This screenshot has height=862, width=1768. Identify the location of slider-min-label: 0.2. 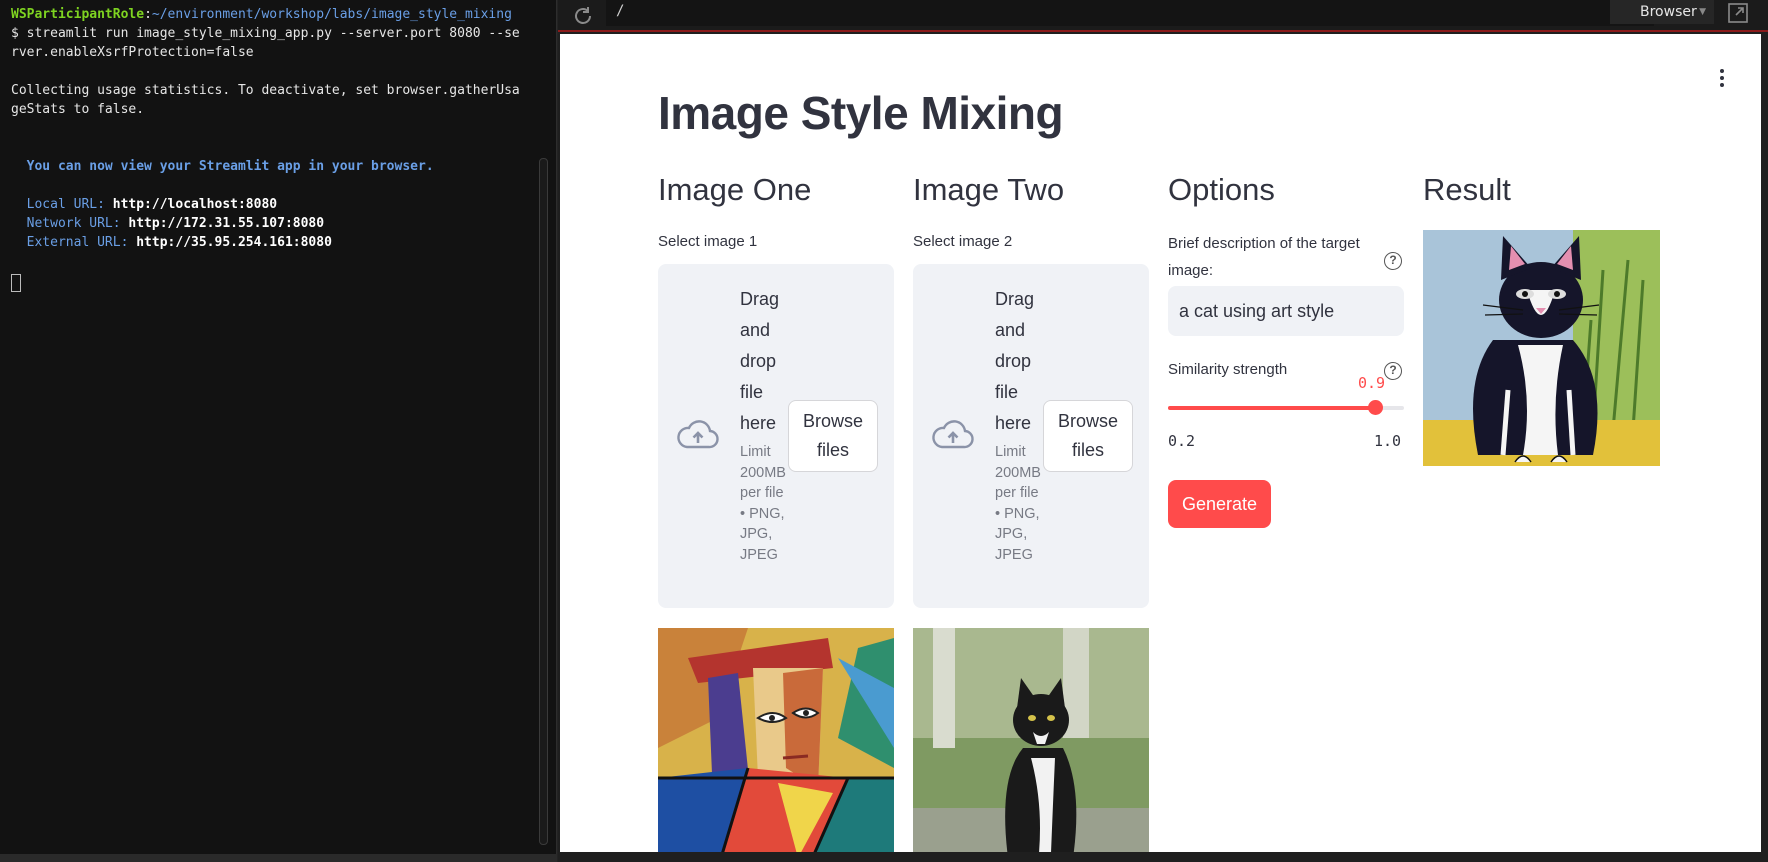
(1182, 441).